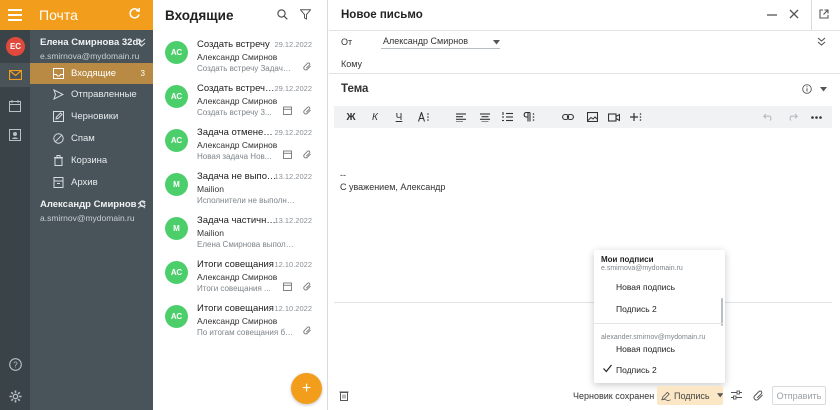 Image resolution: width=840 pixels, height=410 pixels. Describe the element at coordinates (399, 117) in the screenshot. I see `underline-button: Ч` at that location.